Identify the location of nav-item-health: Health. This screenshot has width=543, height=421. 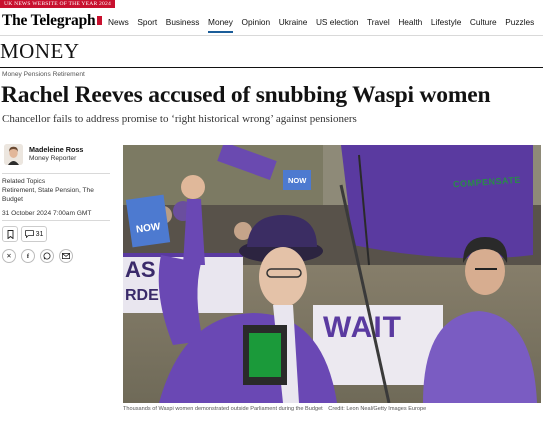
(410, 25).